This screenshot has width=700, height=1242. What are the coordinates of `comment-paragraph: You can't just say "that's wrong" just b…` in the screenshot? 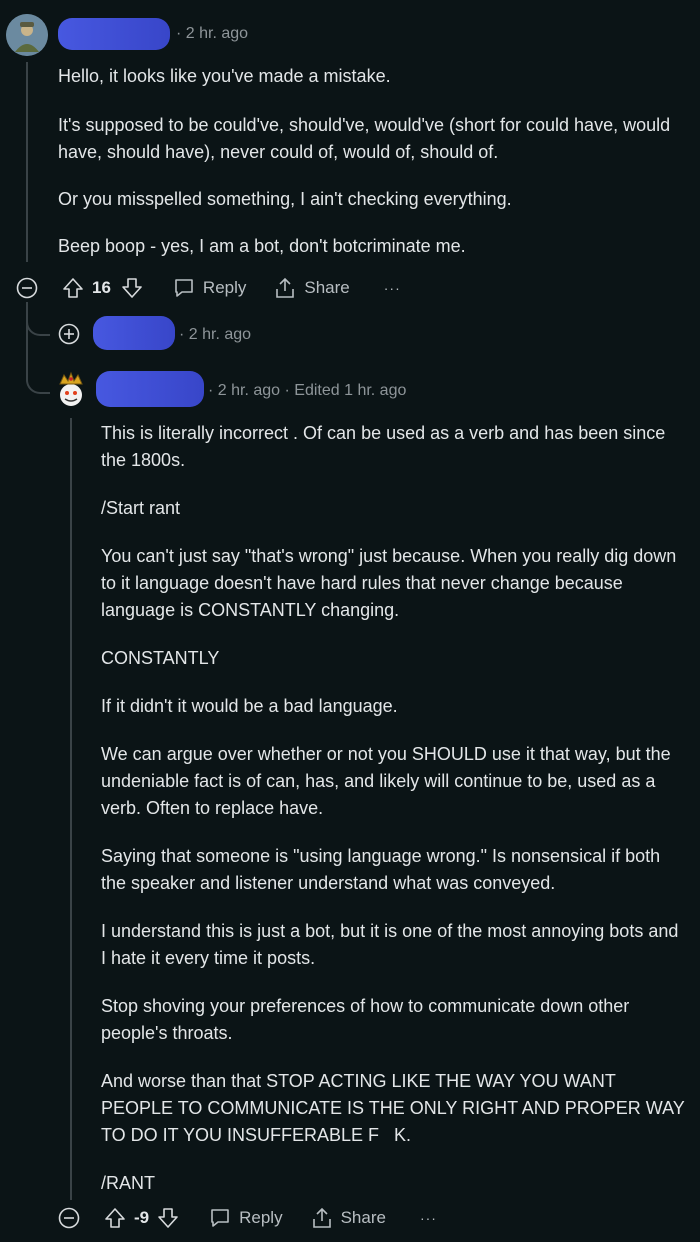 It's located at (389, 583).